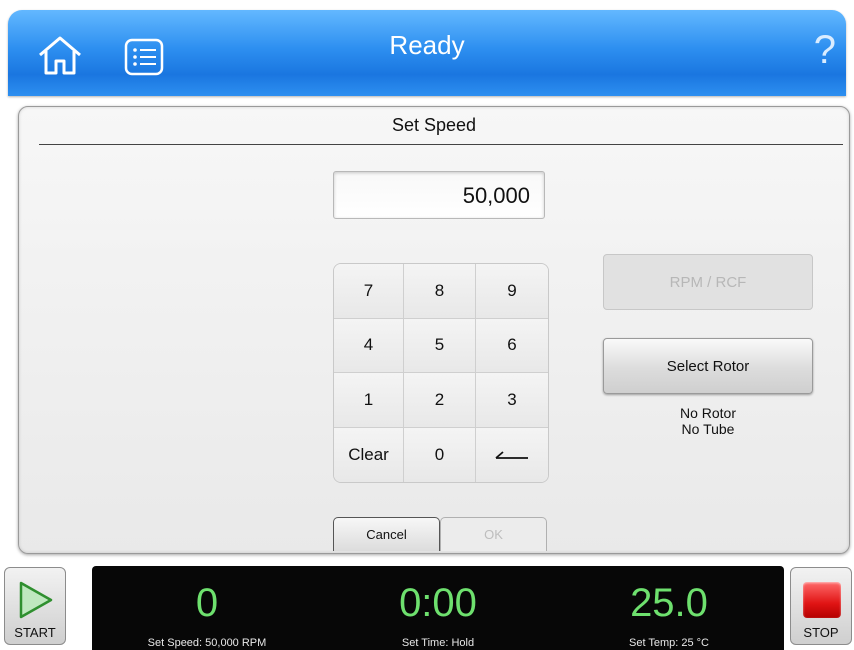  I want to click on rotor-info: No Rotor No Tube, so click(708, 421).